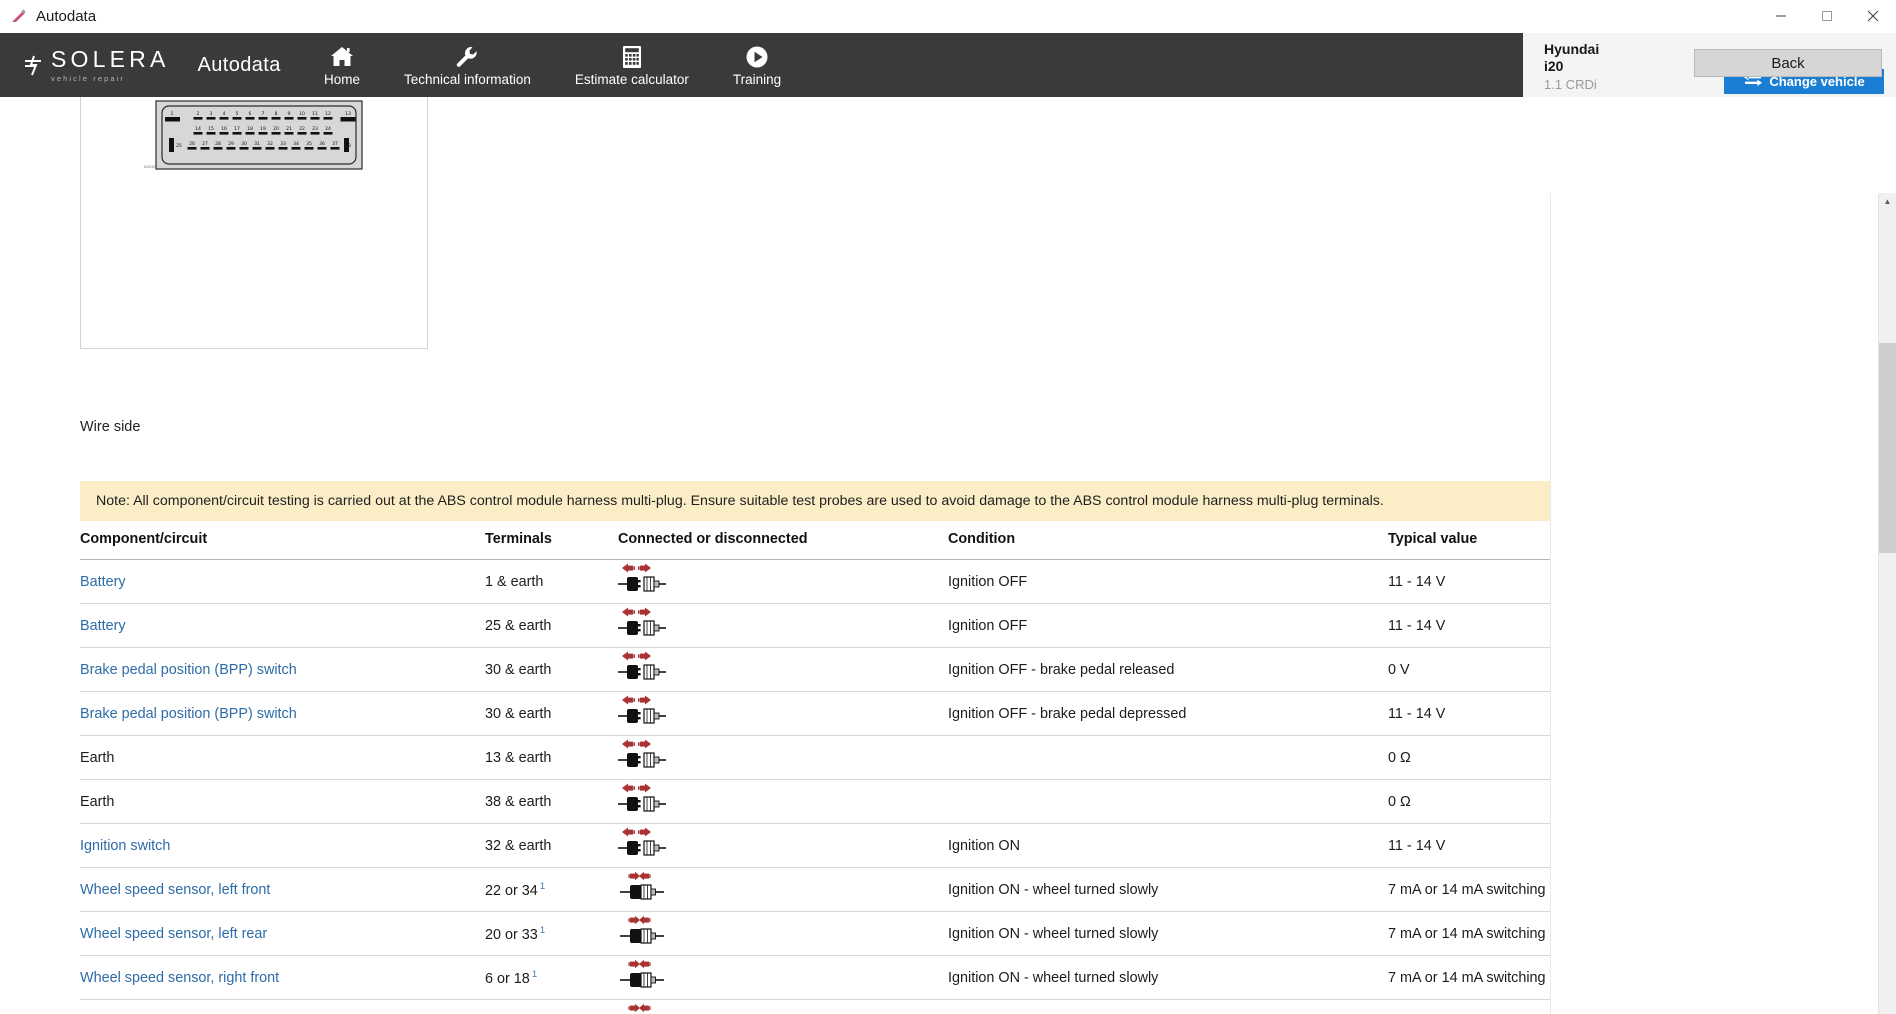  I want to click on nav-training: Training, so click(757, 65).